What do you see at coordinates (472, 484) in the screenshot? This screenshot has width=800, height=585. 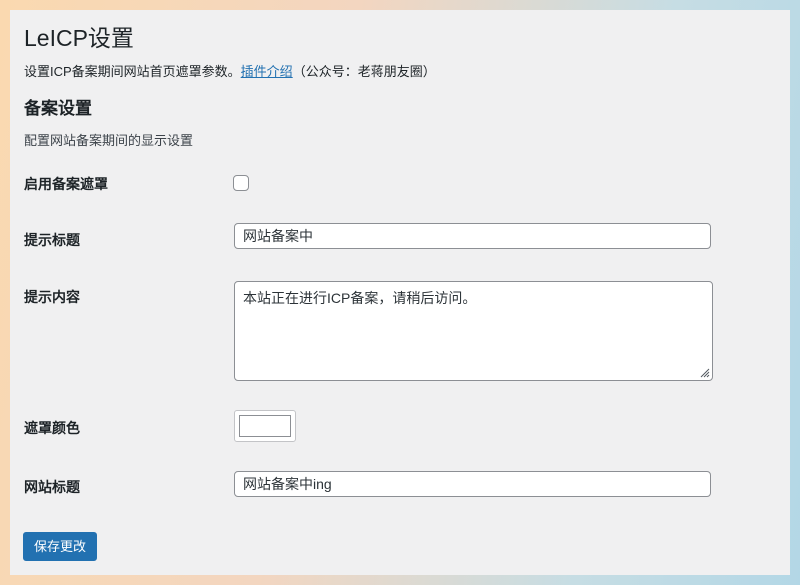 I see `site-title-input: 网站备案中ing` at bounding box center [472, 484].